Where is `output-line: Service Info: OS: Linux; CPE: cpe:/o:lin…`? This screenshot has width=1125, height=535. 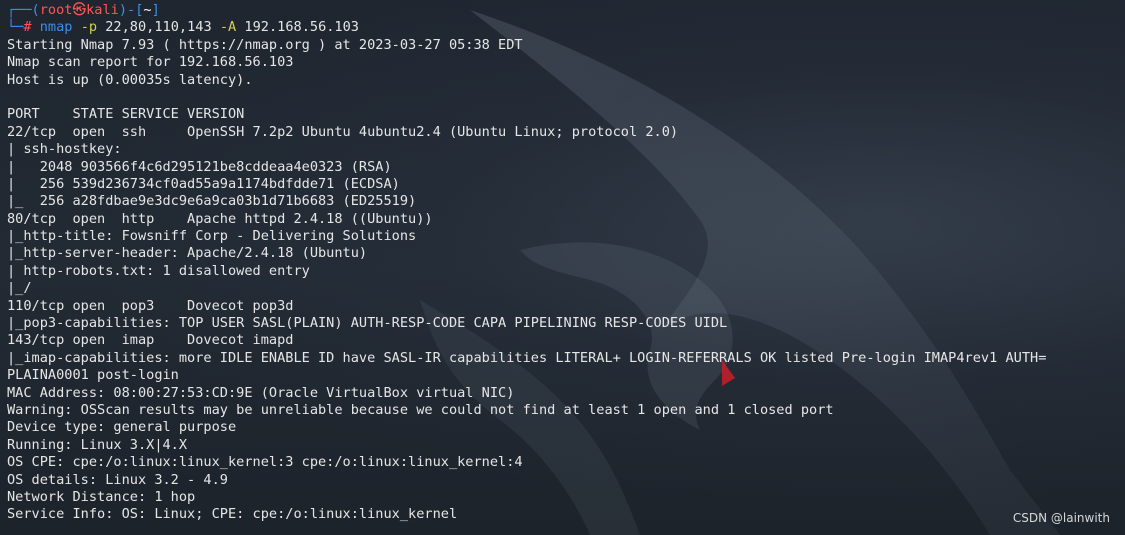
output-line: Service Info: OS: Linux; CPE: cpe:/o:lin… is located at coordinates (232, 514).